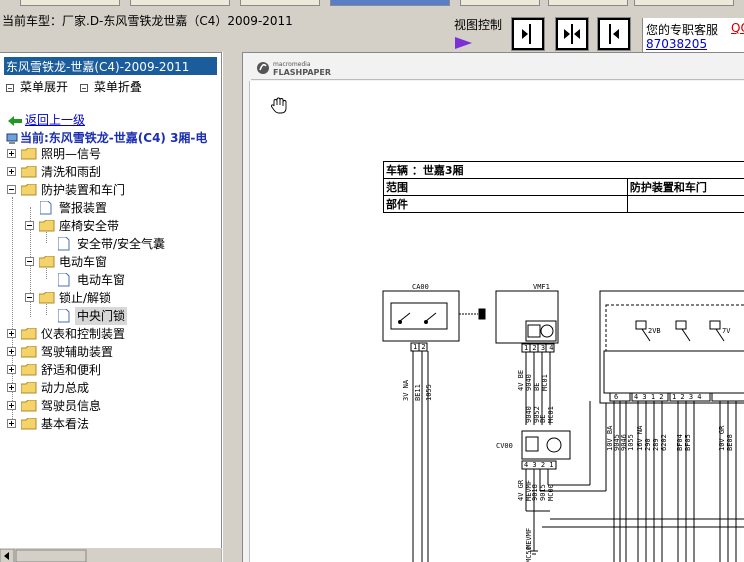  Describe the element at coordinates (110, 280) in the screenshot. I see `tree-item-power-window: 电动车窗` at that location.